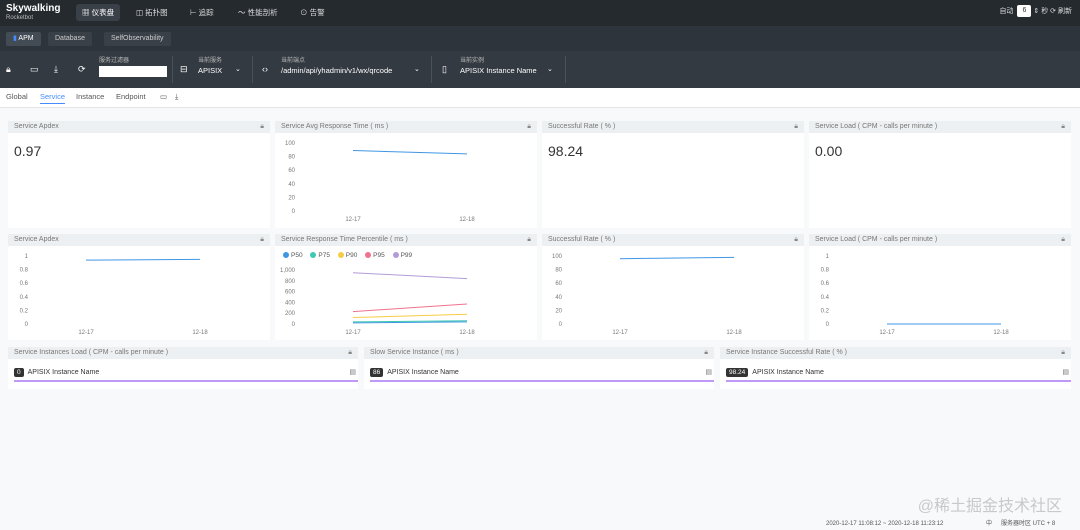  I want to click on nav-trace: ⊢ 追踪, so click(202, 12).